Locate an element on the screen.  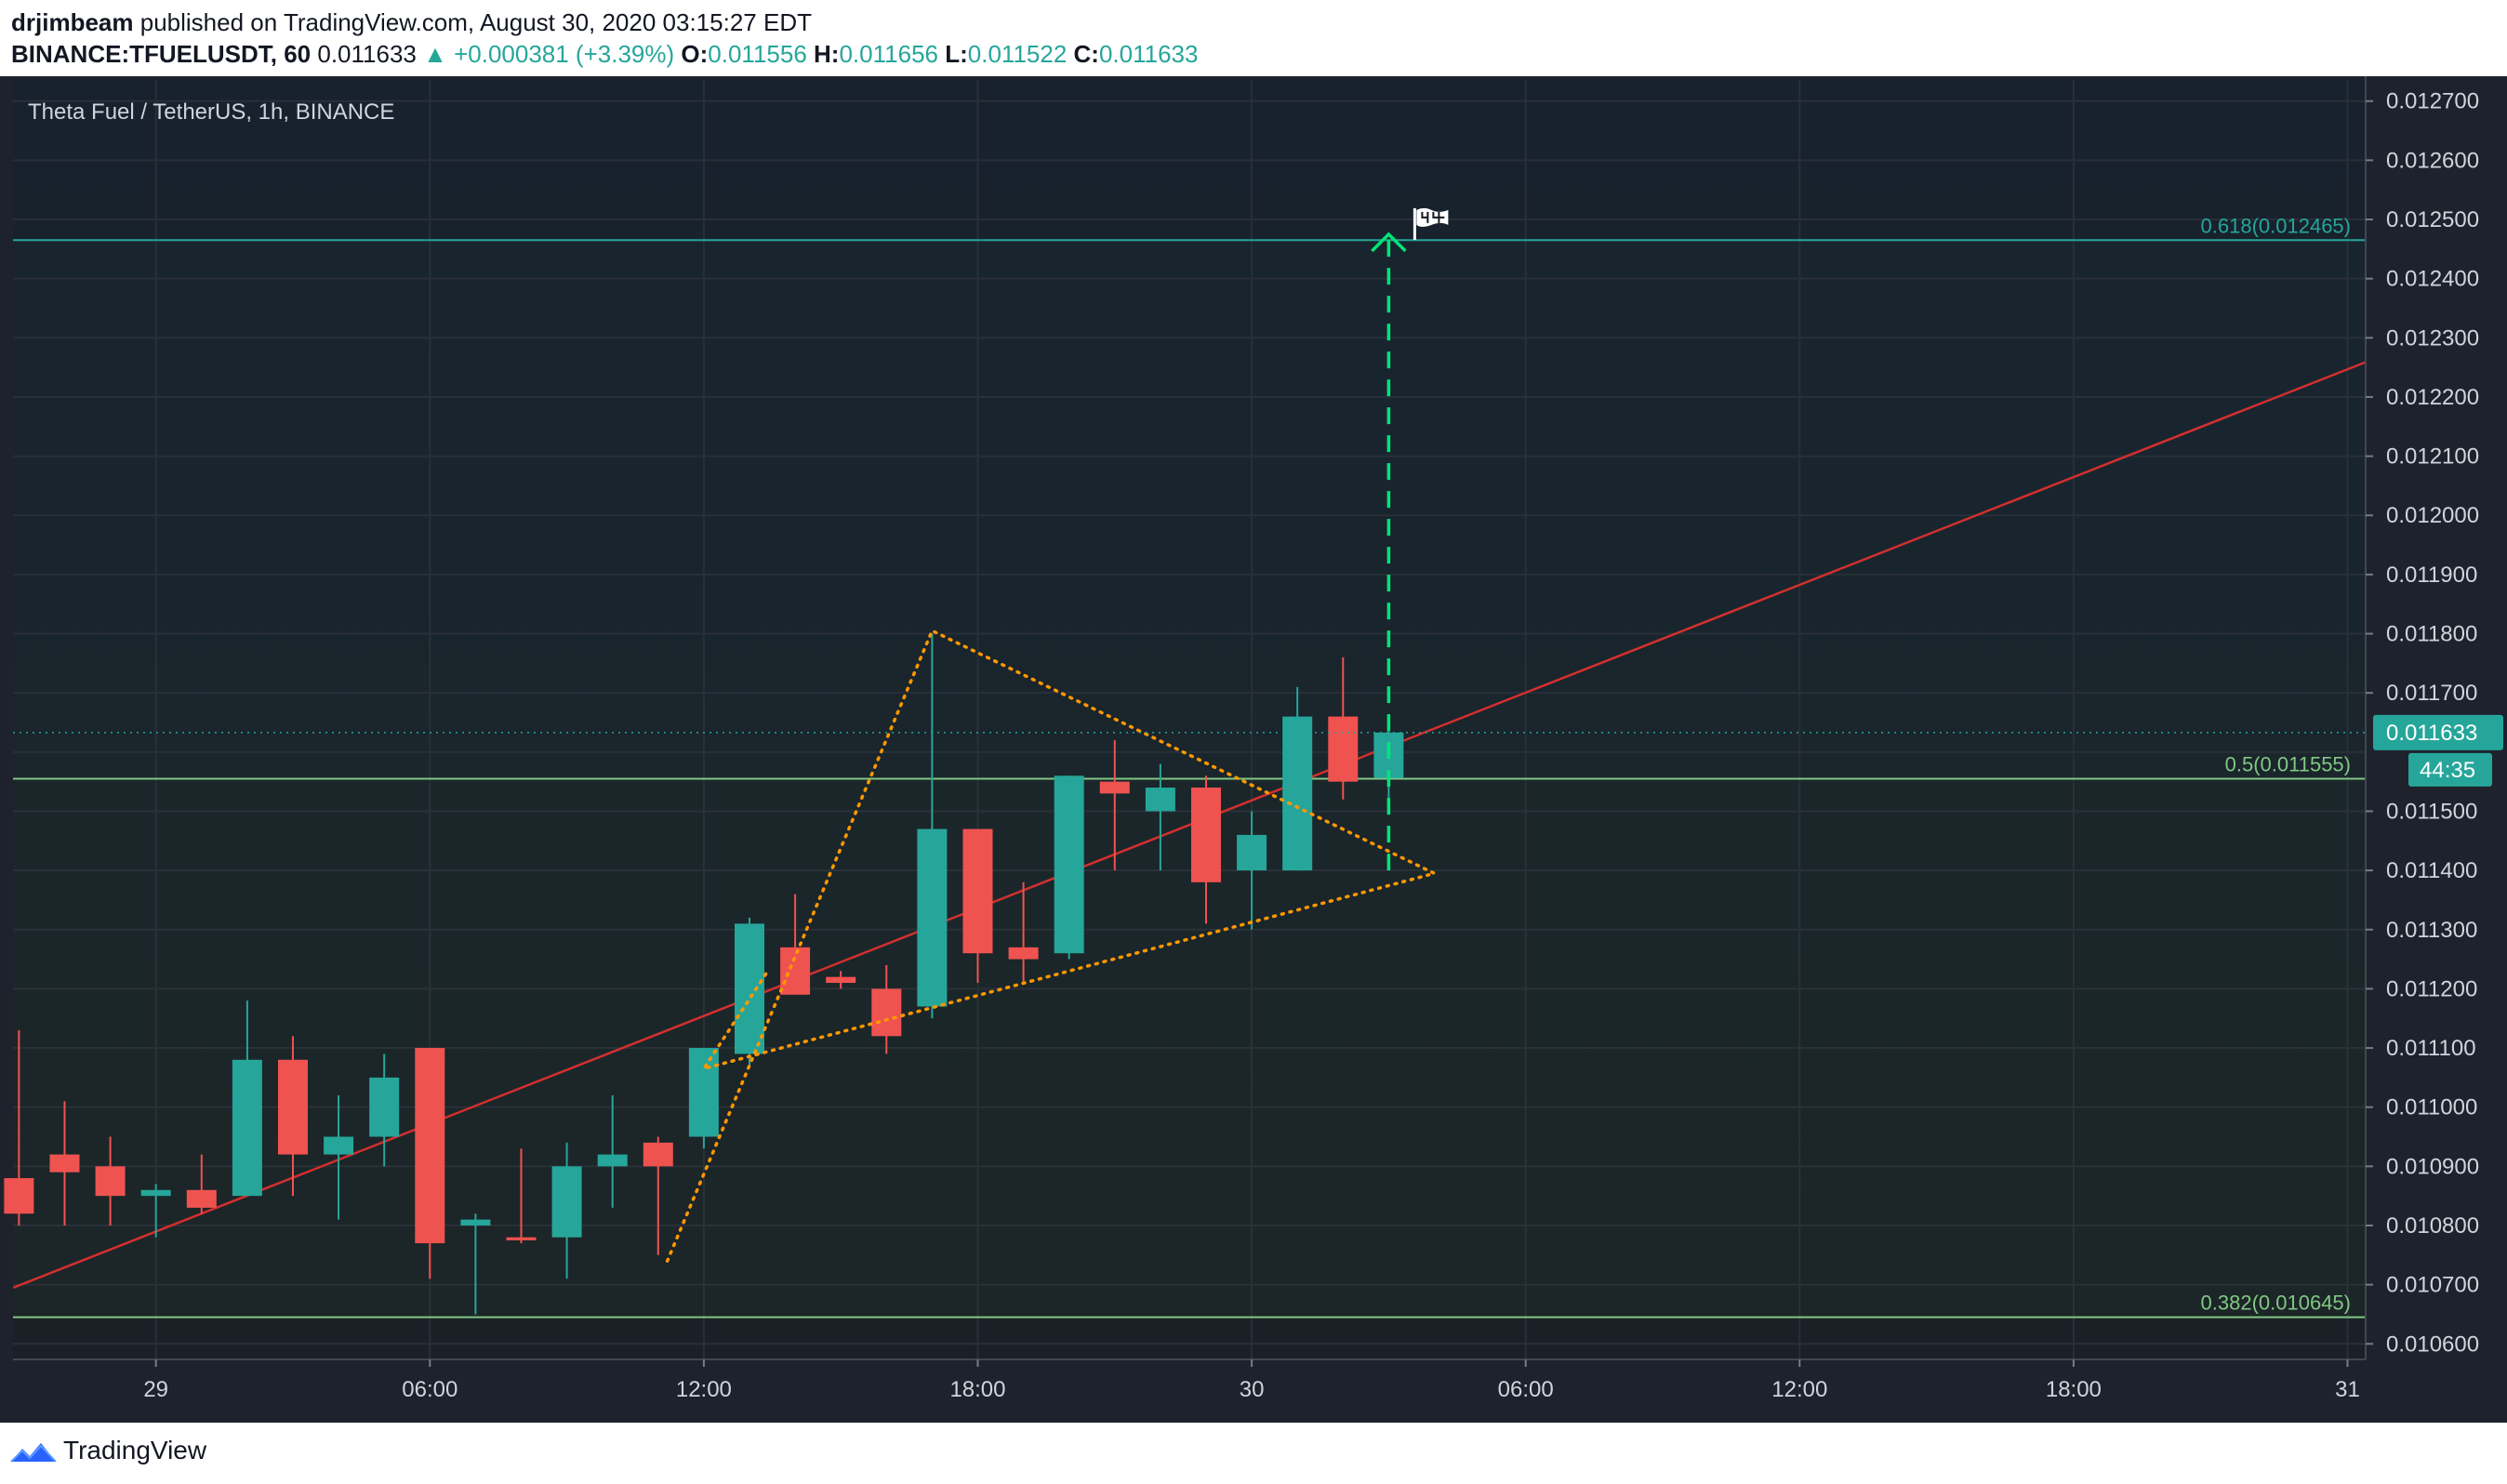
chart-title: Theta Fuel / TetherUS, 1h, BINANCE is located at coordinates (211, 112).